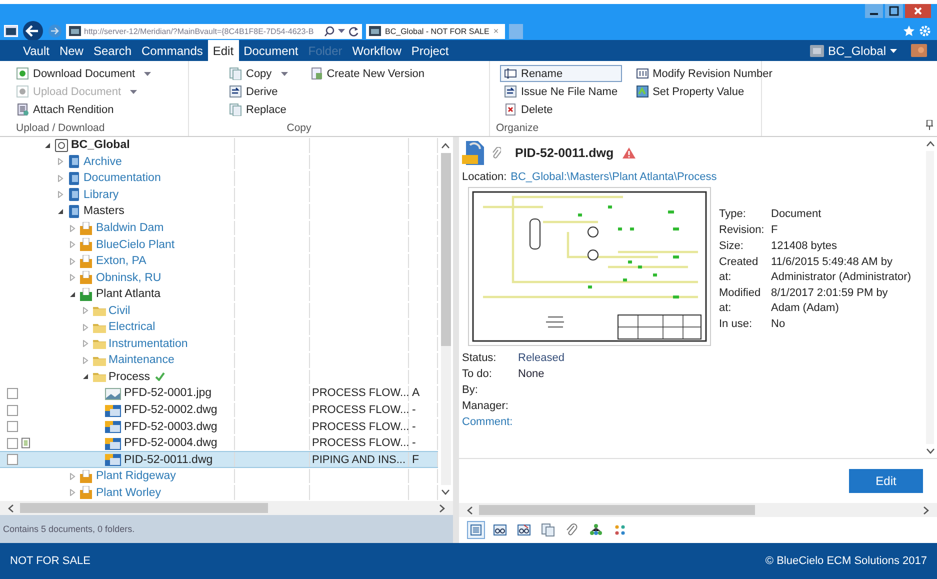 The width and height of the screenshot is (937, 579). What do you see at coordinates (214, 31) in the screenshot?
I see `address-field: http://server-12/Meridian/?MainBvault={8C4B1F8E-7D54-4623-B` at bounding box center [214, 31].